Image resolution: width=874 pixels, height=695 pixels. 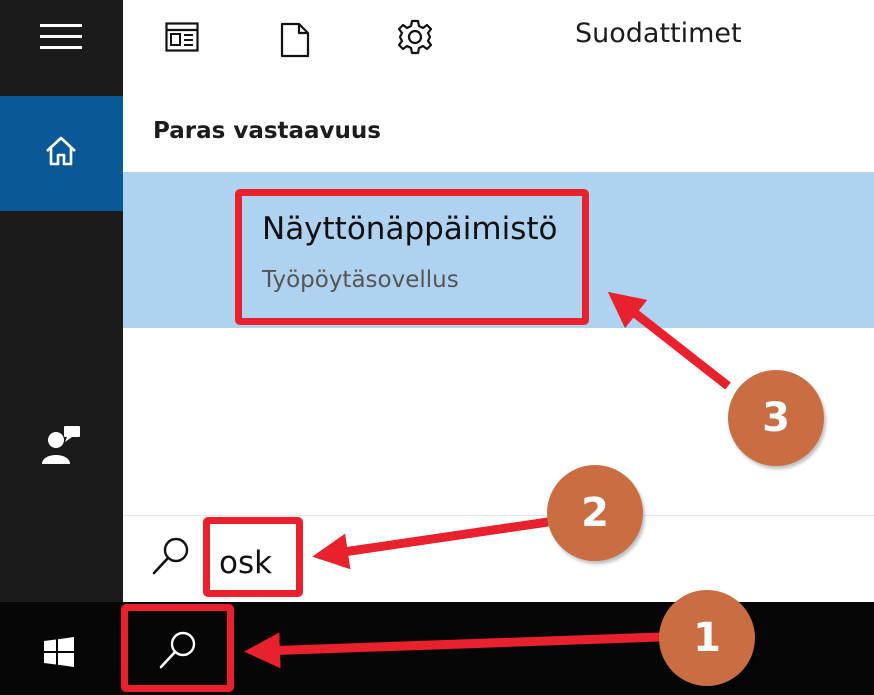 What do you see at coordinates (595, 513) in the screenshot?
I see `step-badge-2: 2` at bounding box center [595, 513].